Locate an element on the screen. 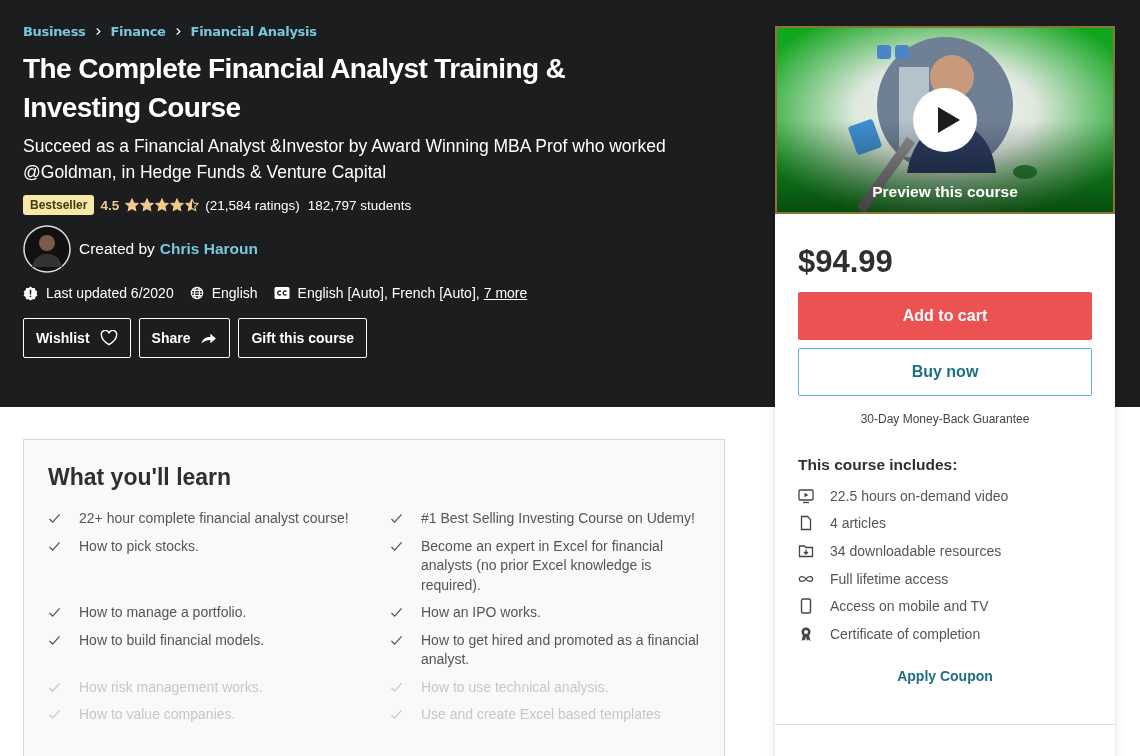 This screenshot has width=1140, height=756. avatar-icon is located at coordinates (47, 249).